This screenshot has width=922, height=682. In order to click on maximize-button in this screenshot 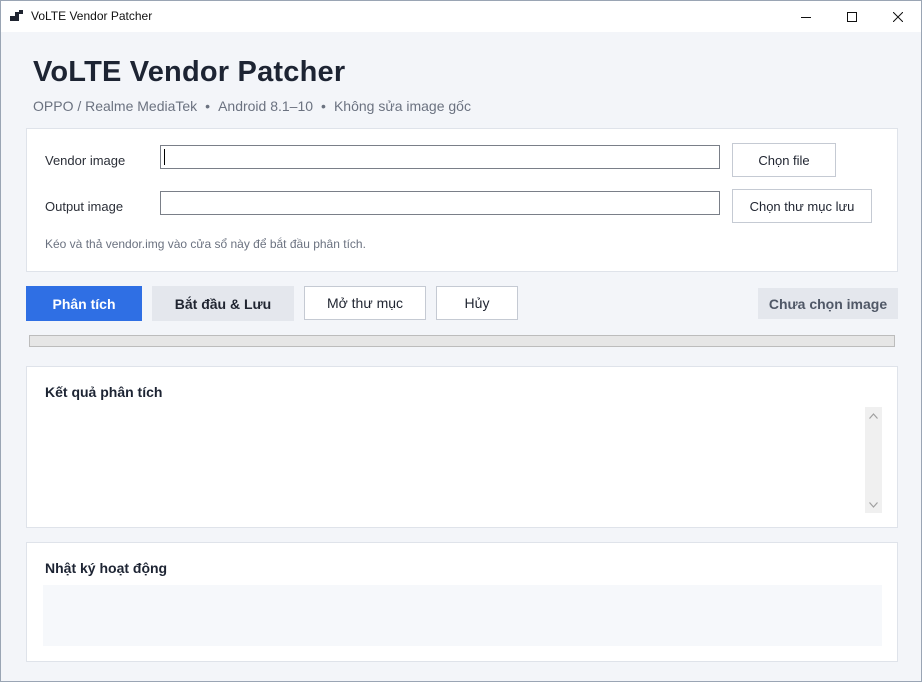, I will do `click(852, 16)`.